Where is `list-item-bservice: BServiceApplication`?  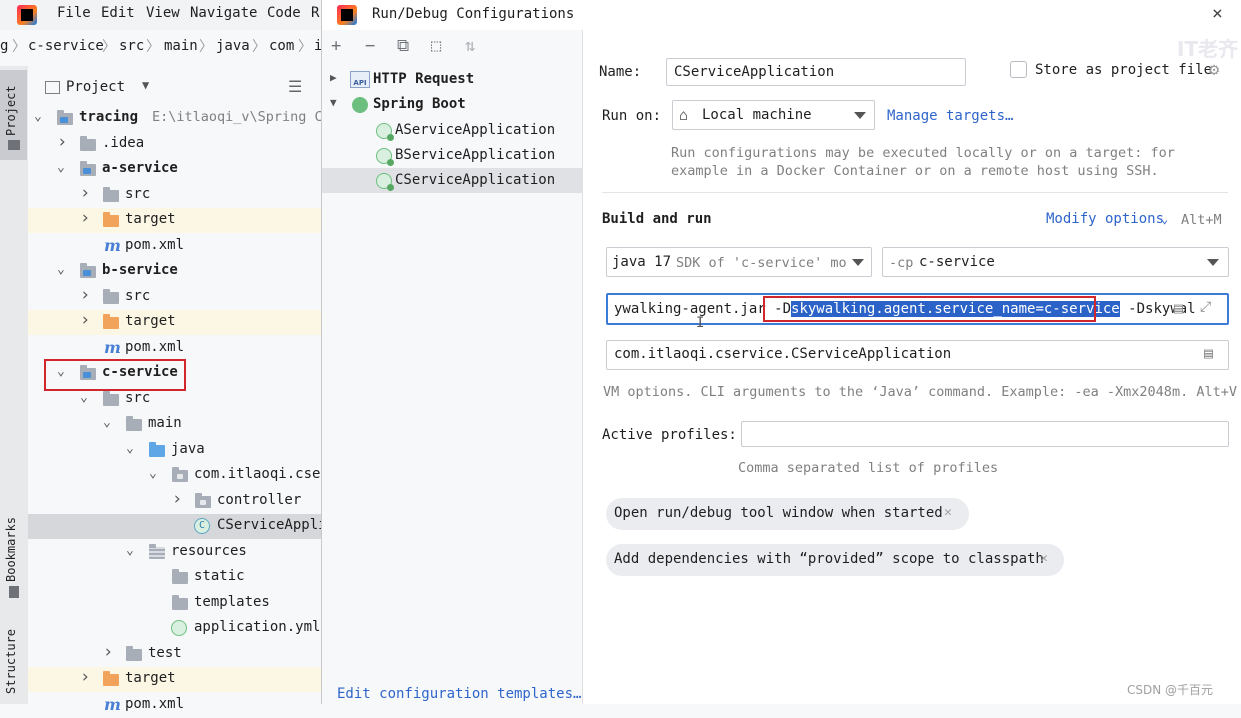
list-item-bservice: BServiceApplication is located at coordinates (452, 155).